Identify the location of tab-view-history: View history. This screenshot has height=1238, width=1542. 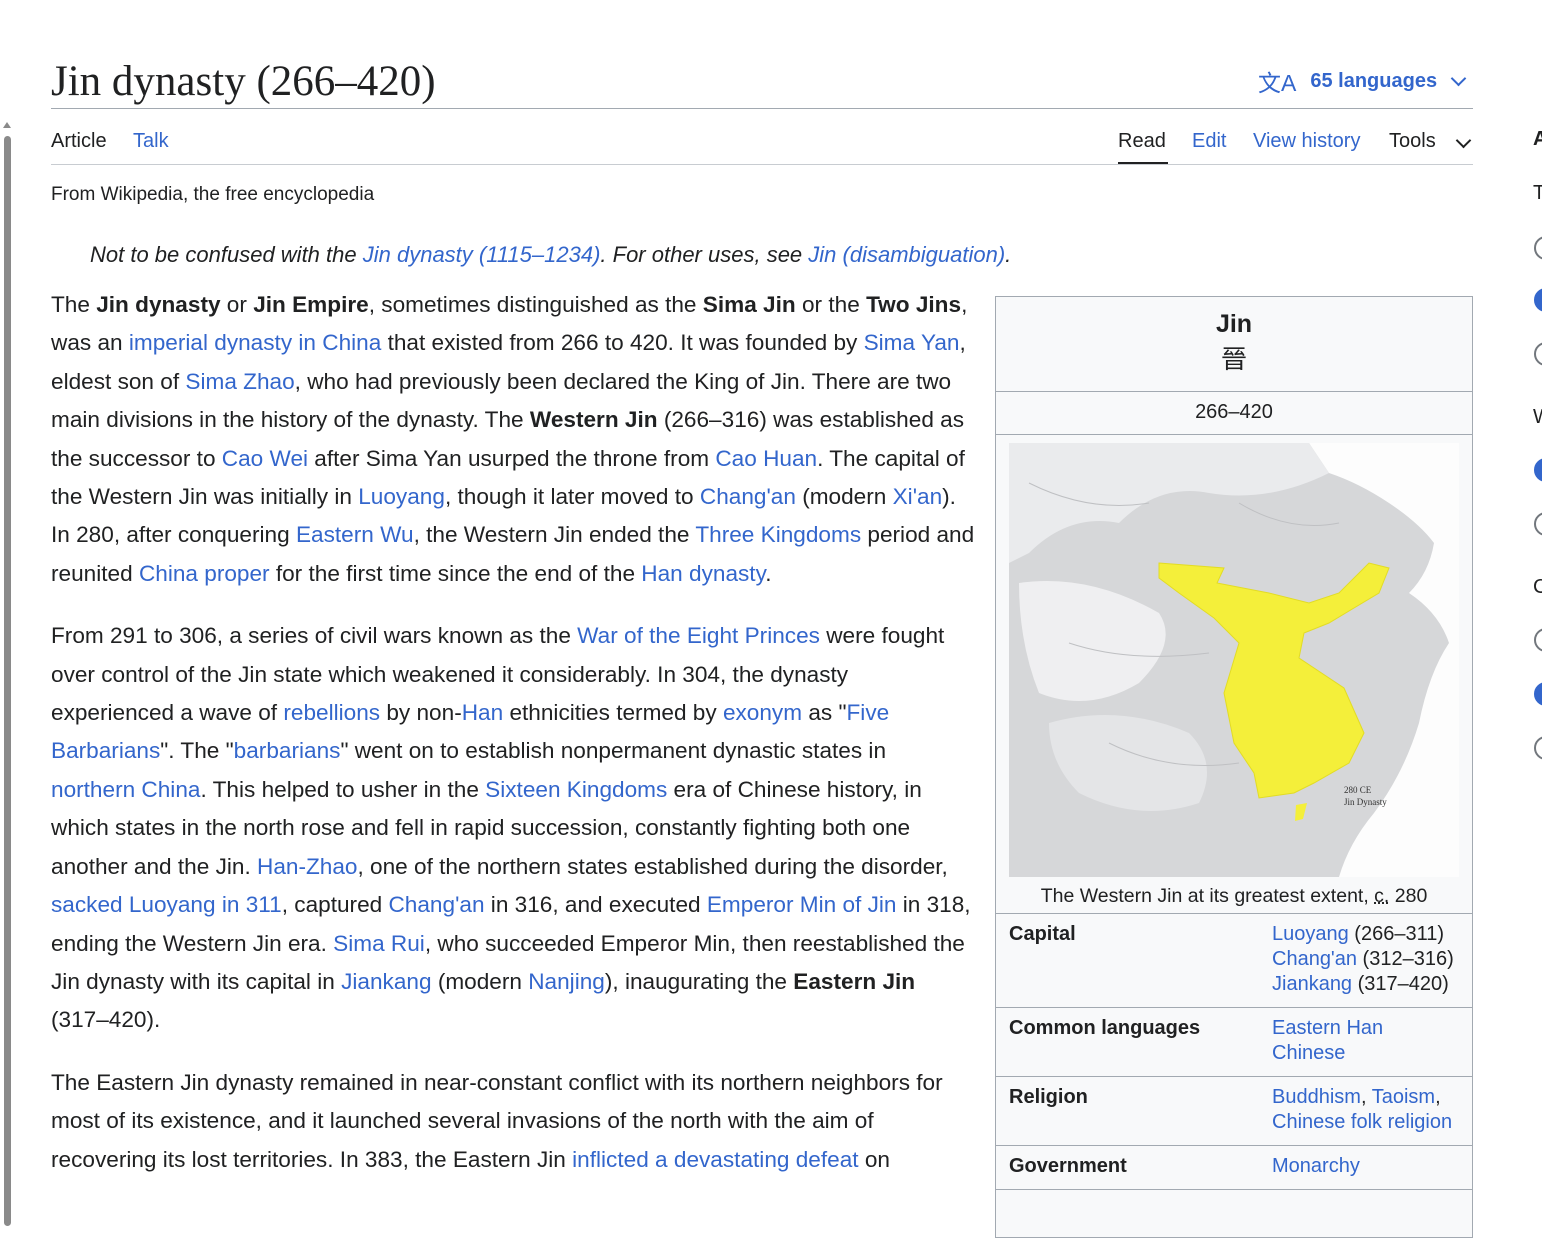
(1306, 141).